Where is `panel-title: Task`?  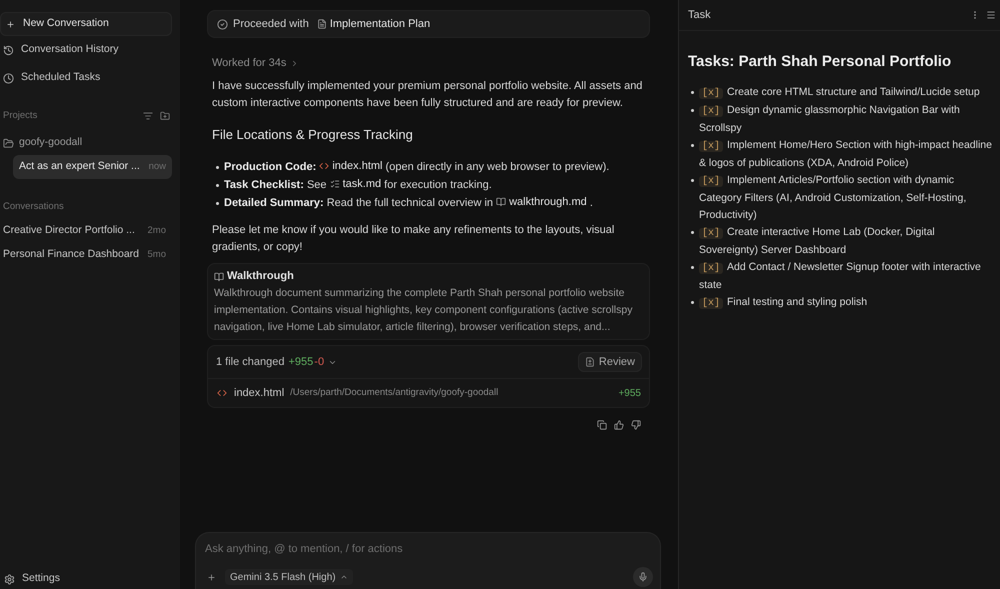 panel-title: Task is located at coordinates (699, 15).